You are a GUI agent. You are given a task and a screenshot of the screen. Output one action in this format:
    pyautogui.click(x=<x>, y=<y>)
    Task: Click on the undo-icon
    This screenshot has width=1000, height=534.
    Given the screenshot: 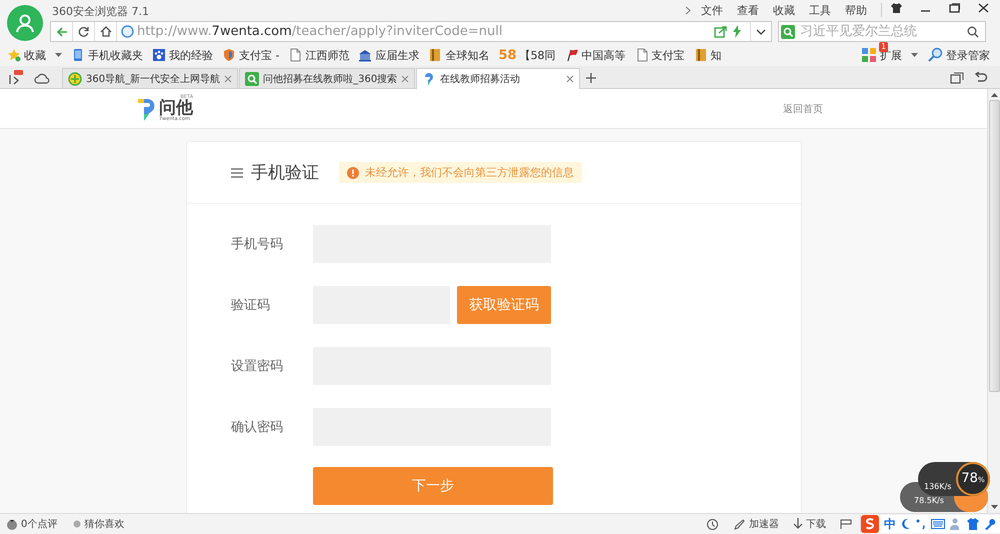 What is the action you would take?
    pyautogui.click(x=981, y=78)
    